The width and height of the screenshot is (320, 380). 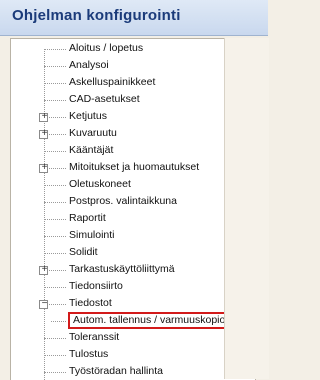 I want to click on title-bar: Ohjelman konfigurointi, so click(x=134, y=18).